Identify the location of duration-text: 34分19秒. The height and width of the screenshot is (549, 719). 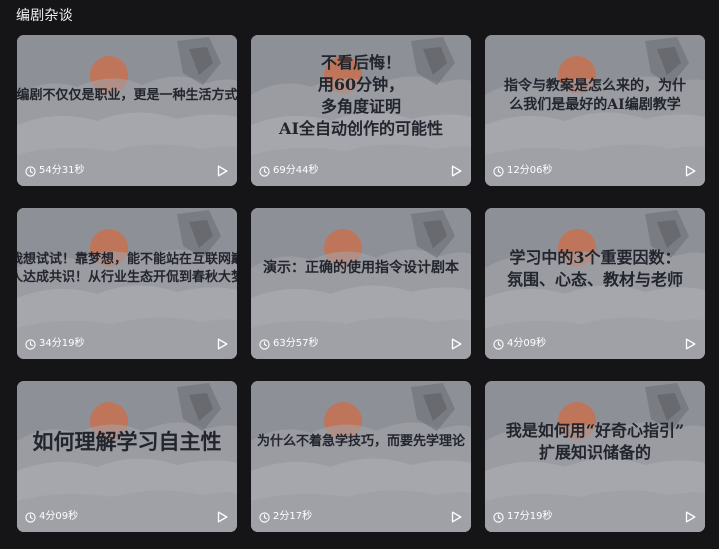
(62, 343).